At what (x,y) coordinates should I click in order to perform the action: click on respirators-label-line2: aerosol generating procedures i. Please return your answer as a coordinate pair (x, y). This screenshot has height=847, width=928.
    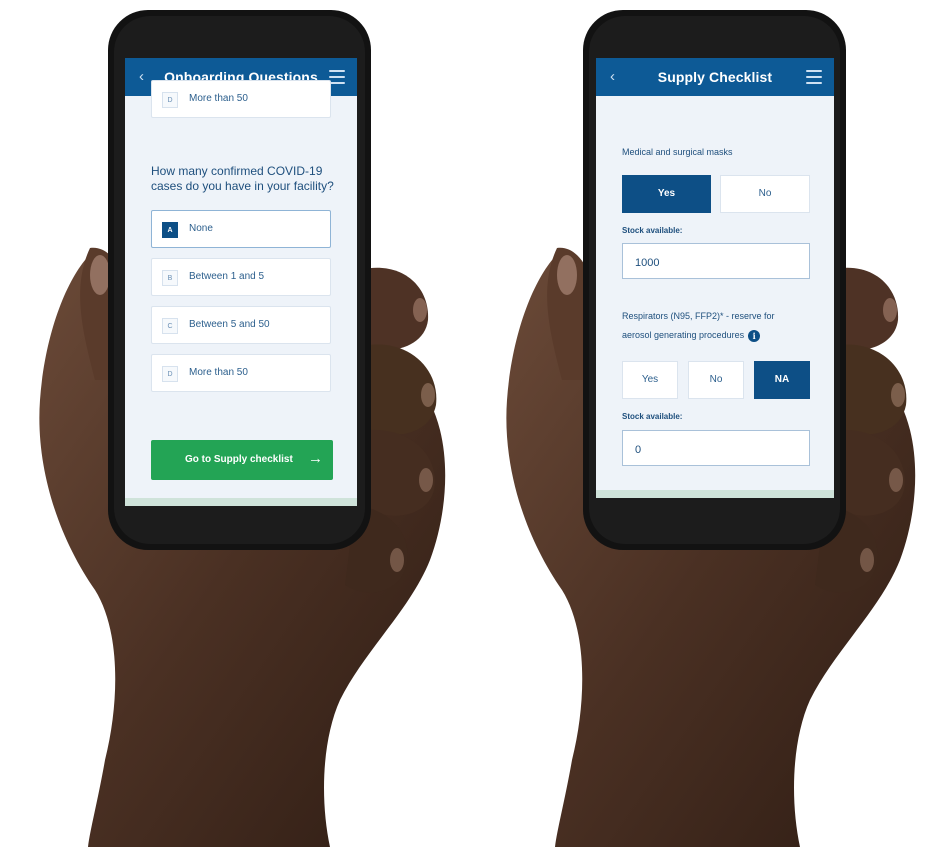
    Looking at the image, I should click on (698, 335).